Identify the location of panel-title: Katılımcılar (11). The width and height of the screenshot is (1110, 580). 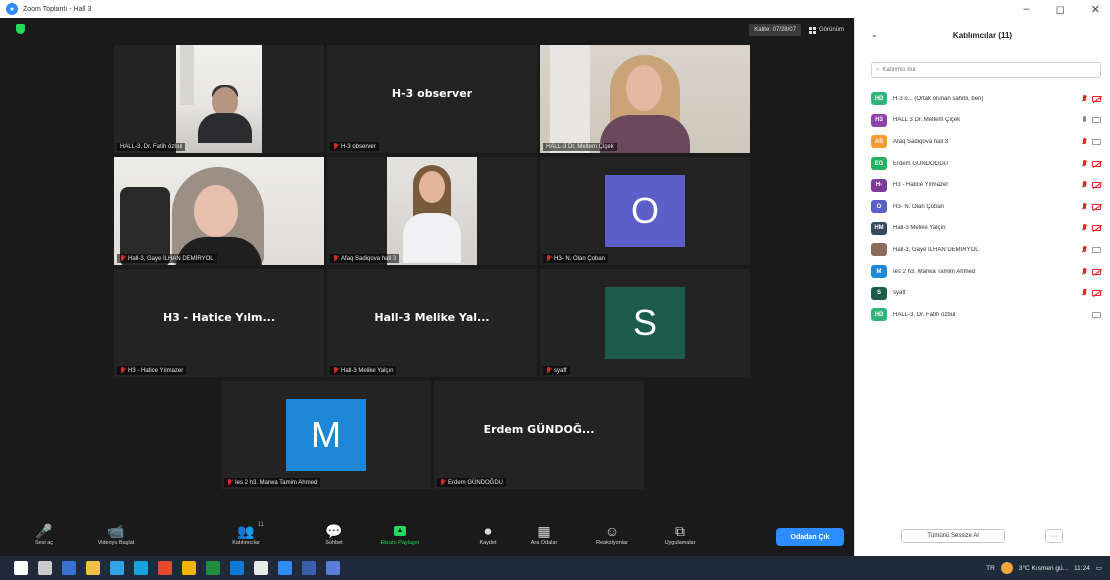
(982, 35).